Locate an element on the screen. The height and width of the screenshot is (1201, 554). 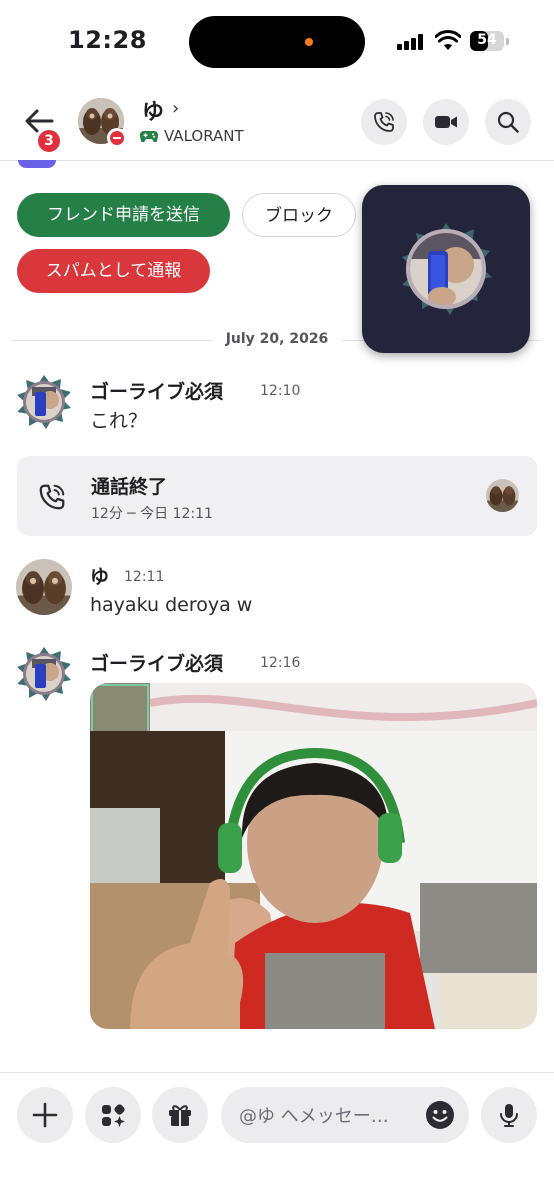
dnd-status-icon is located at coordinates (117, 138).